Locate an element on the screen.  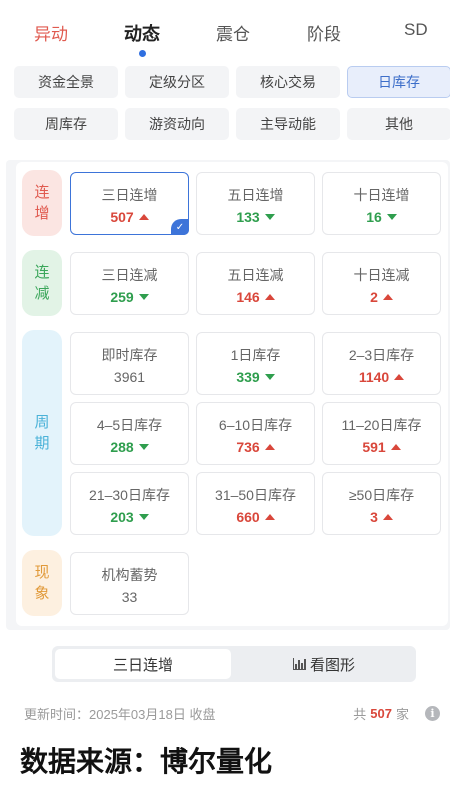
data-source-caption: 数据来源：博尔量化 is located at coordinates (146, 761).